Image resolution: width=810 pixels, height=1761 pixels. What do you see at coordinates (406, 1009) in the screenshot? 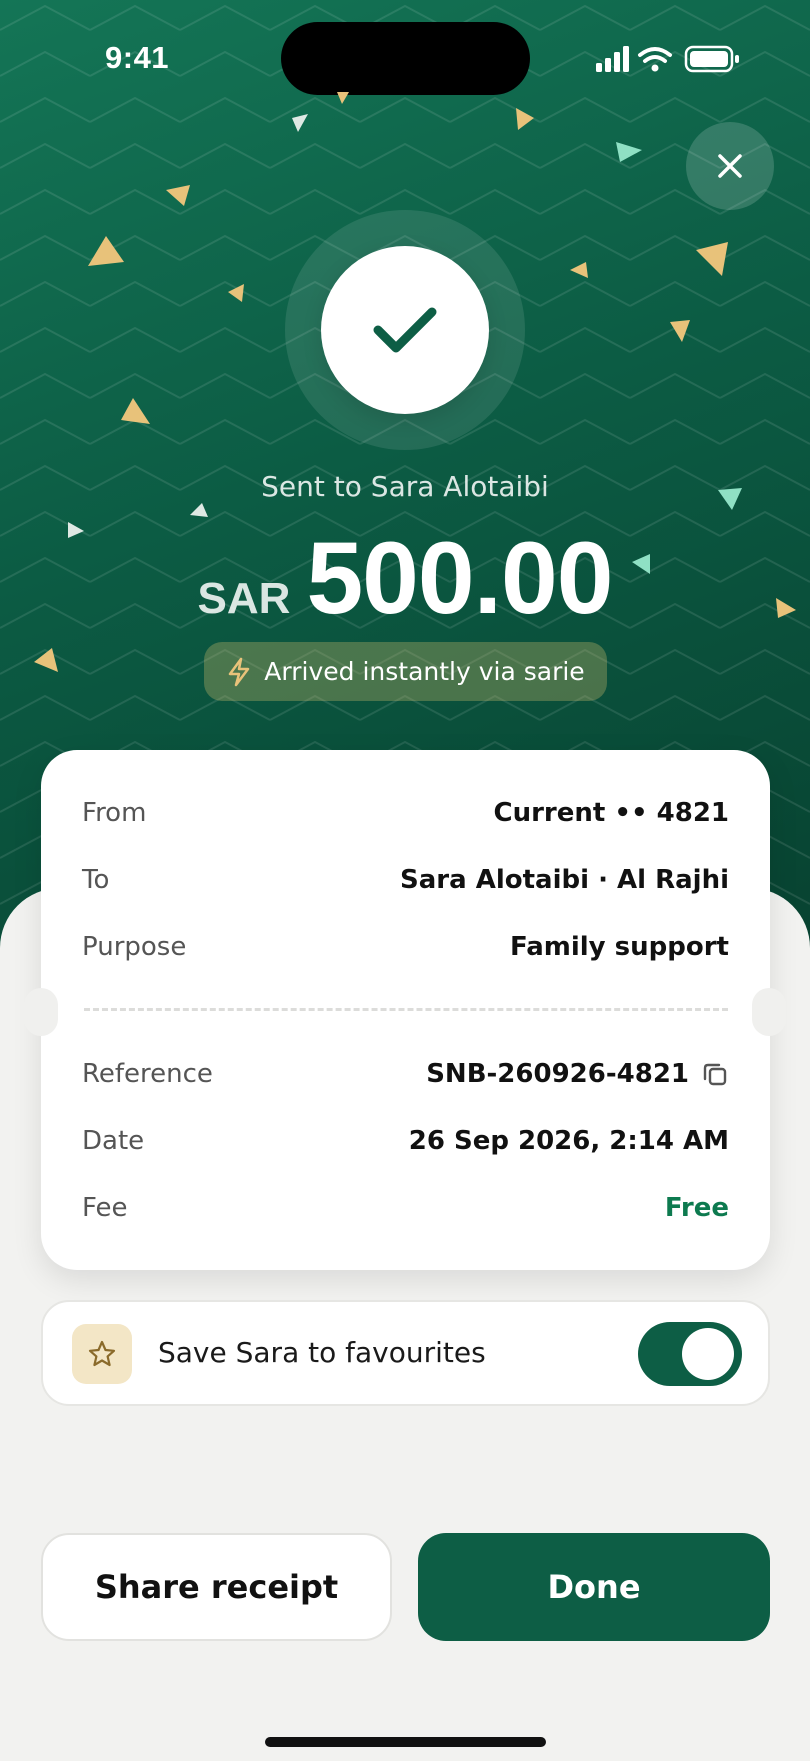
I see `perforated-divider` at bounding box center [406, 1009].